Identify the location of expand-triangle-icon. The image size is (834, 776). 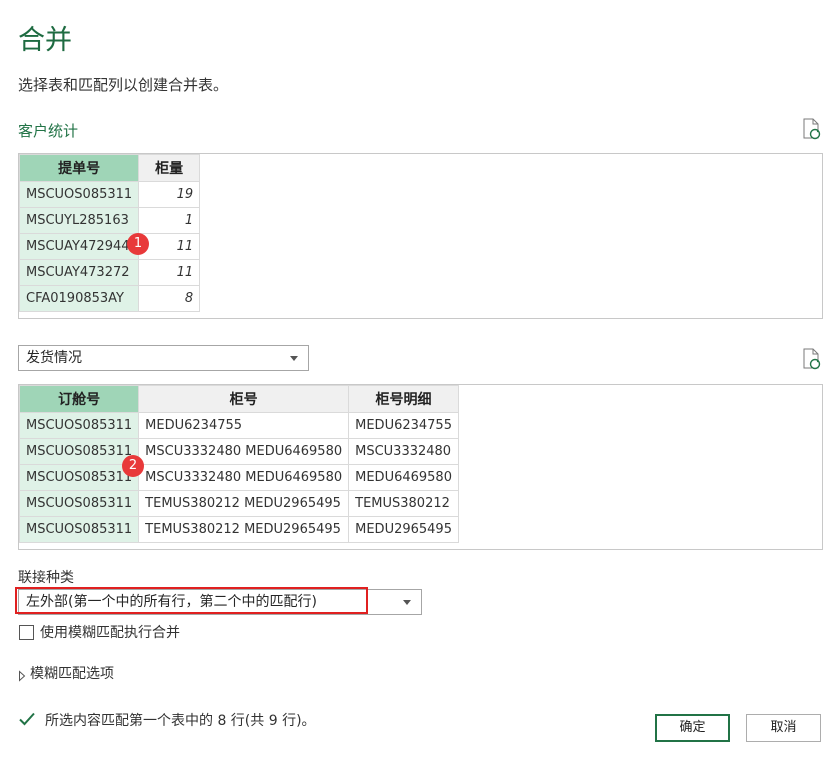
(22, 676).